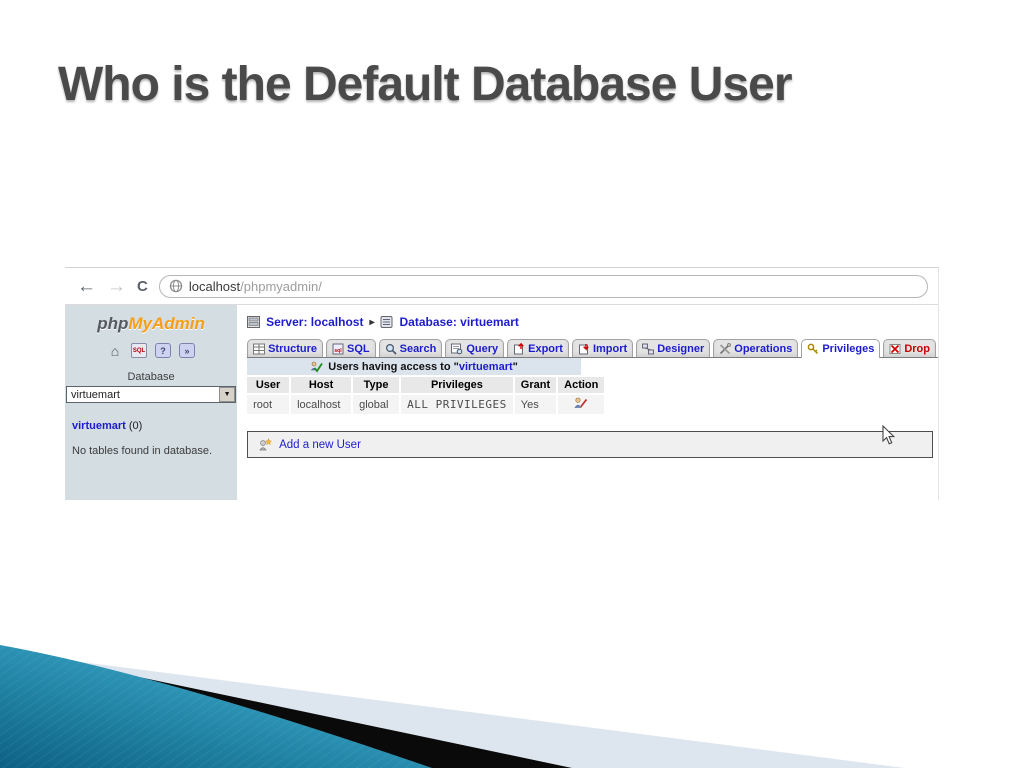 The width and height of the screenshot is (1024, 768). Describe the element at coordinates (259, 349) in the screenshot. I see `structure-icon` at that location.